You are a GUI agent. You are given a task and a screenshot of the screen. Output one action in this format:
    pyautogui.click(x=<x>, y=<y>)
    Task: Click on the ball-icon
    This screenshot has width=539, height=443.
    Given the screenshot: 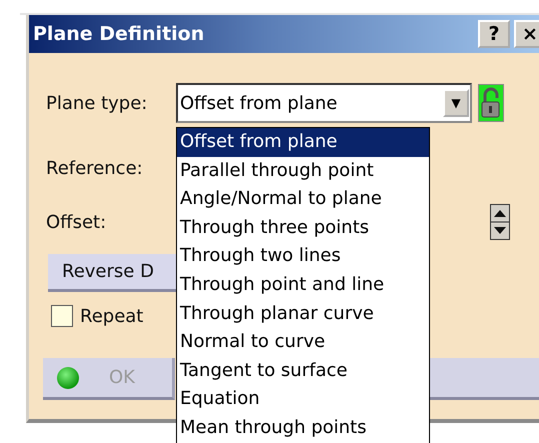 What is the action you would take?
    pyautogui.click(x=68, y=377)
    